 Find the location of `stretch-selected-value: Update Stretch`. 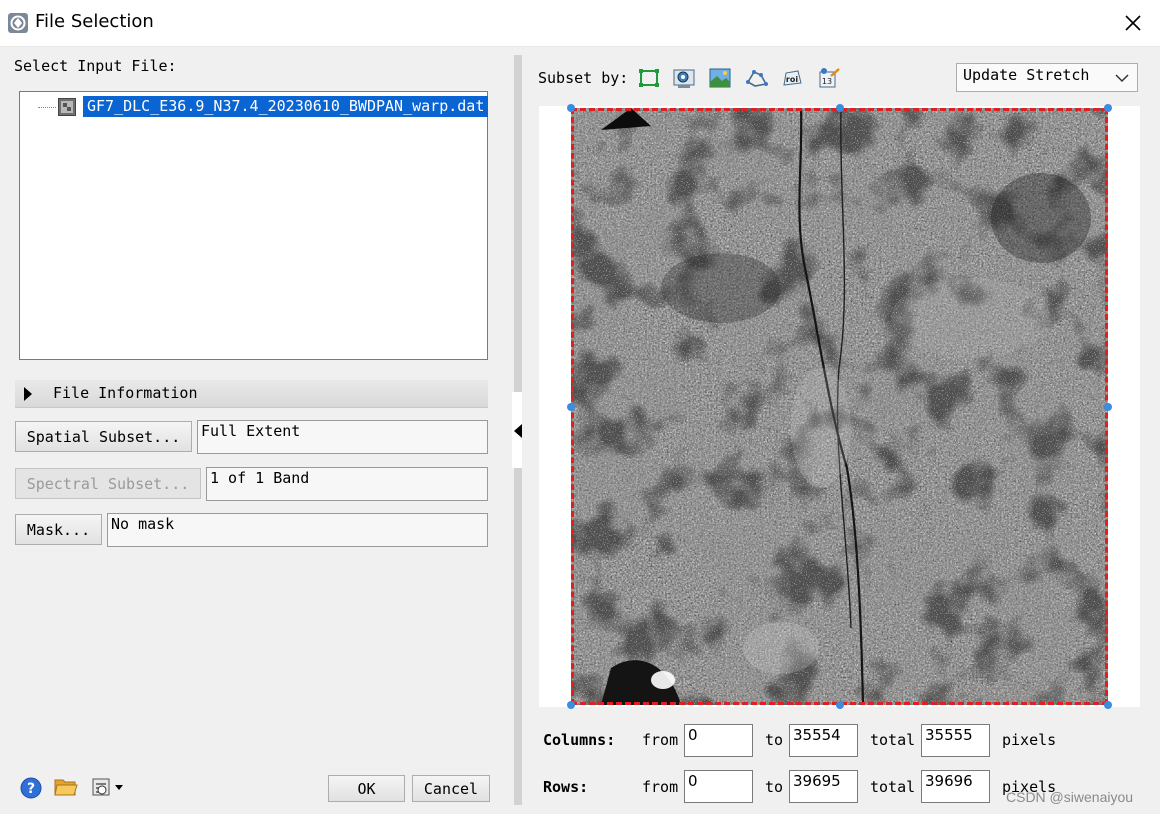

stretch-selected-value: Update Stretch is located at coordinates (1026, 75).